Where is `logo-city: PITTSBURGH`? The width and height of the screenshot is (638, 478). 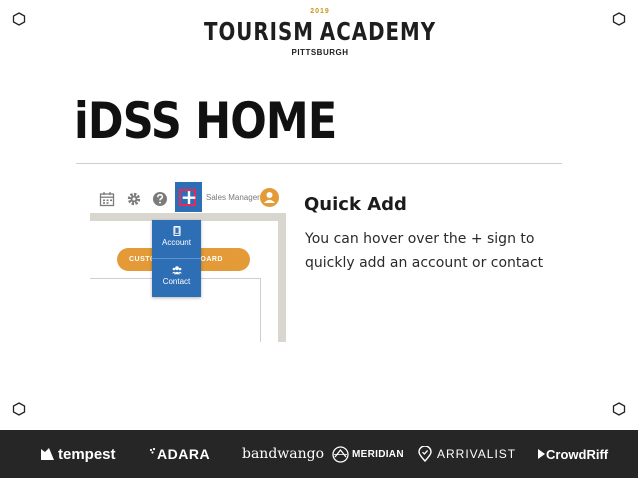 logo-city: PITTSBURGH is located at coordinates (320, 52).